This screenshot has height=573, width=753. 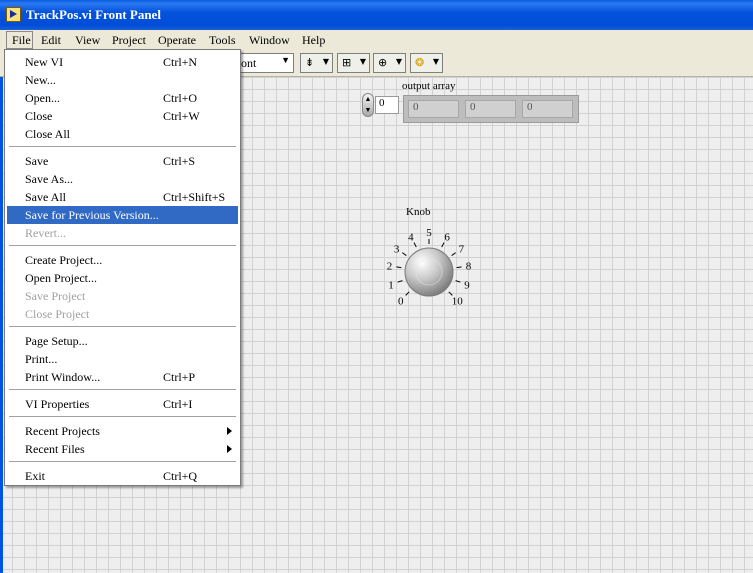 I want to click on menu-item-print-window: Print Window... Ctrl+P, so click(x=122, y=377).